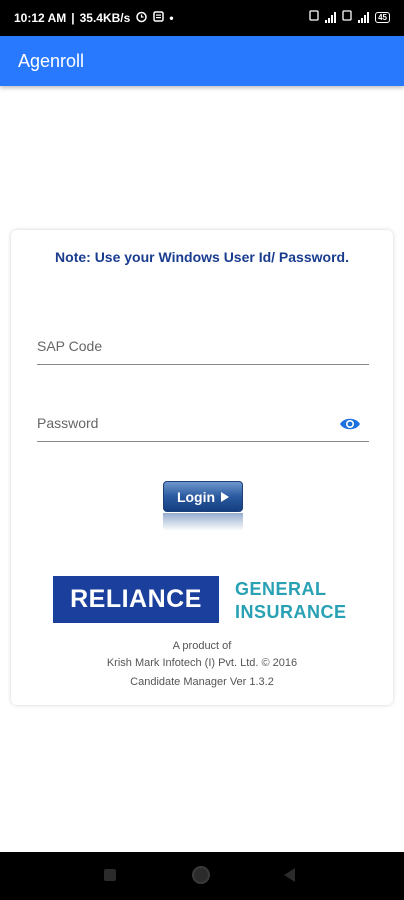 The height and width of the screenshot is (900, 404). I want to click on footer-line-2: Krish Mark Infotech (I) Pvt. Ltd. © 2016, so click(202, 663).